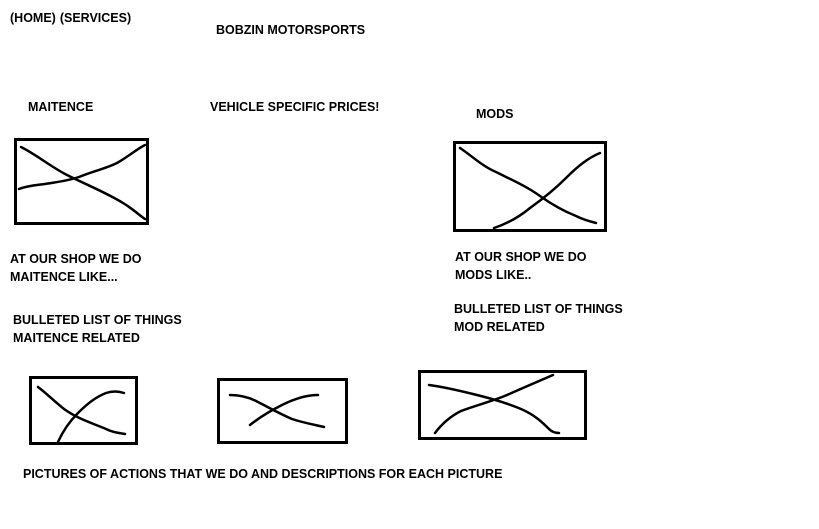 The image size is (819, 529). What do you see at coordinates (493, 275) in the screenshot?
I see `mods-intro-line: MODS LIKE..` at bounding box center [493, 275].